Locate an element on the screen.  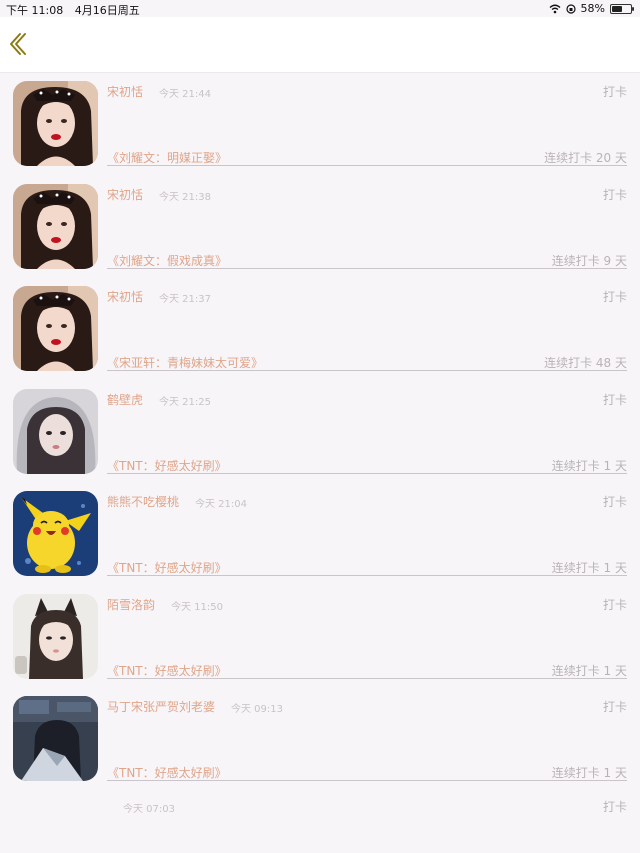
battery-level is located at coordinates (617, 8).